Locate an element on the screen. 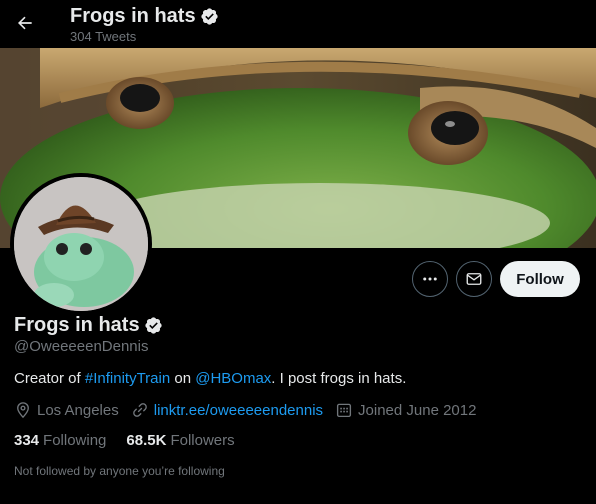  profile-name: Frogs in hats is located at coordinates (77, 325).